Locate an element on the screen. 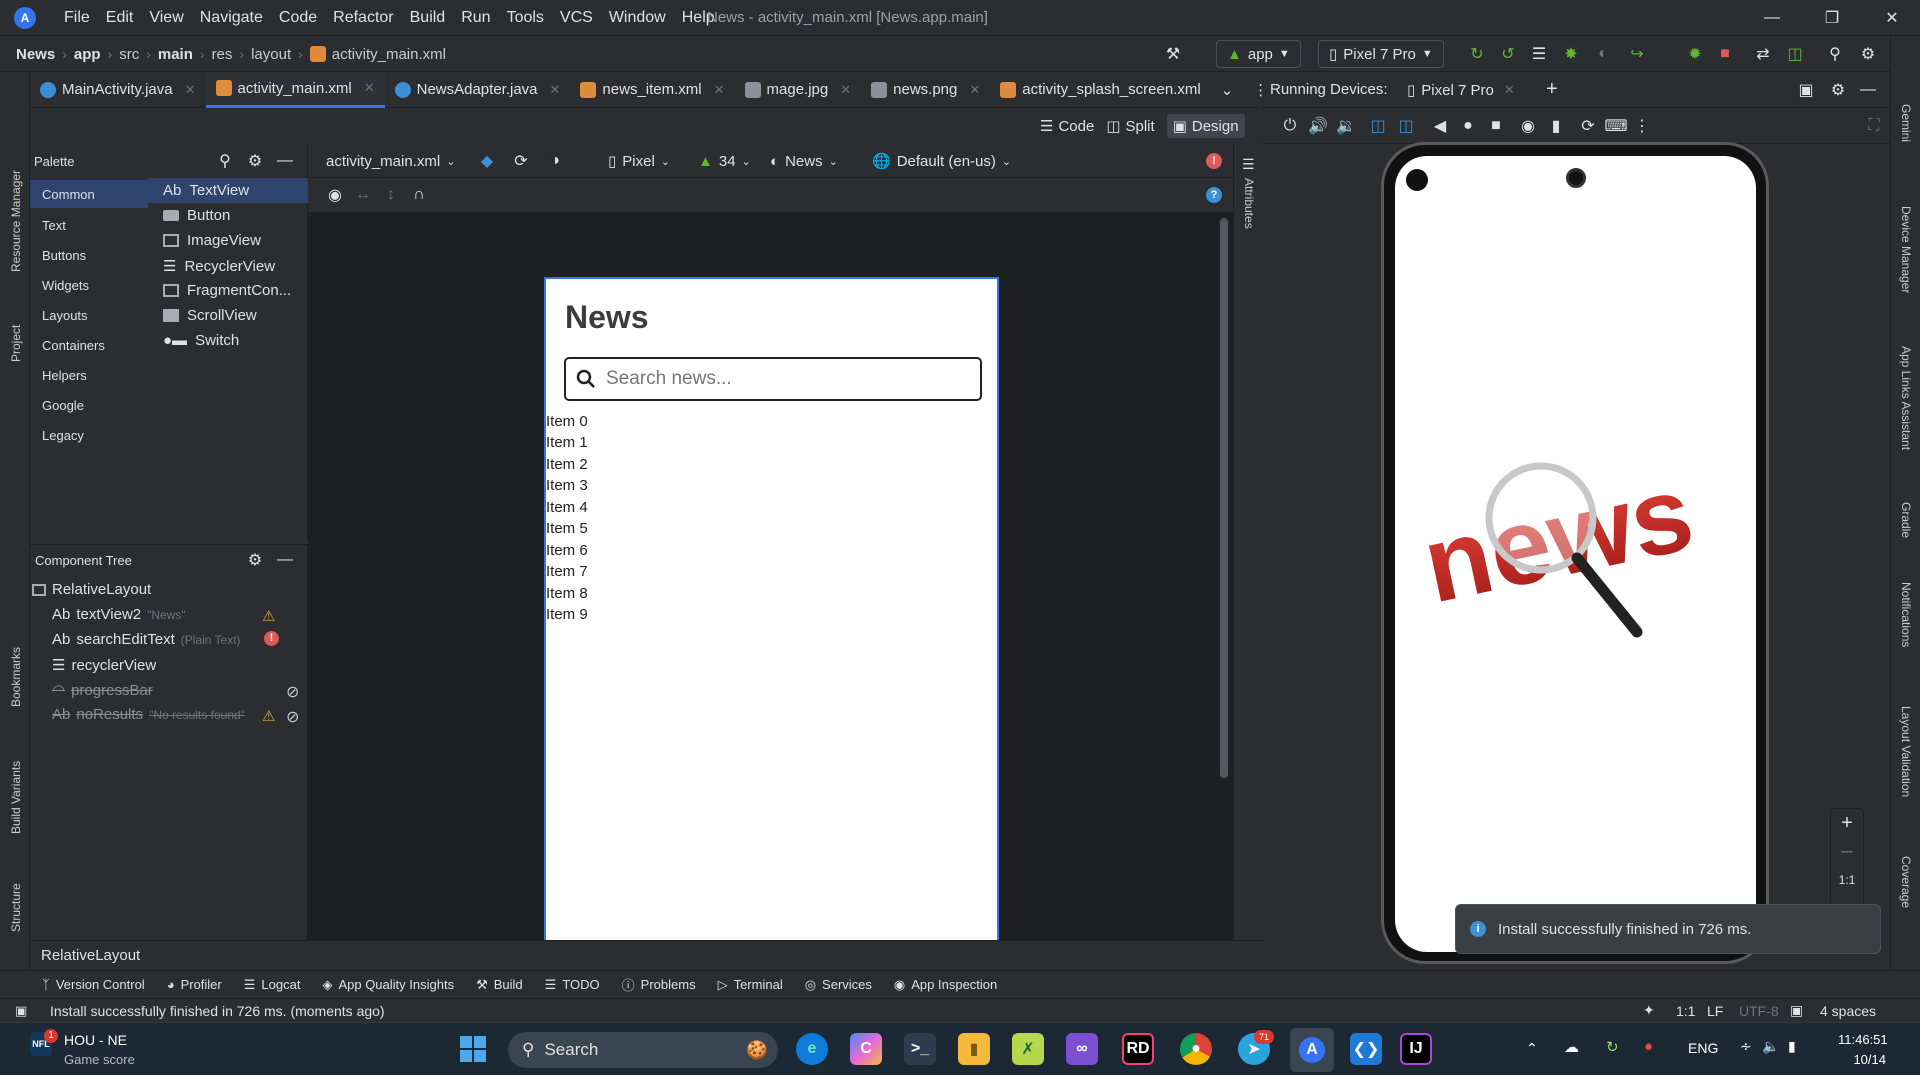 The image size is (1920, 1075). screenrecord-icon: ▮ is located at coordinates (1556, 126).